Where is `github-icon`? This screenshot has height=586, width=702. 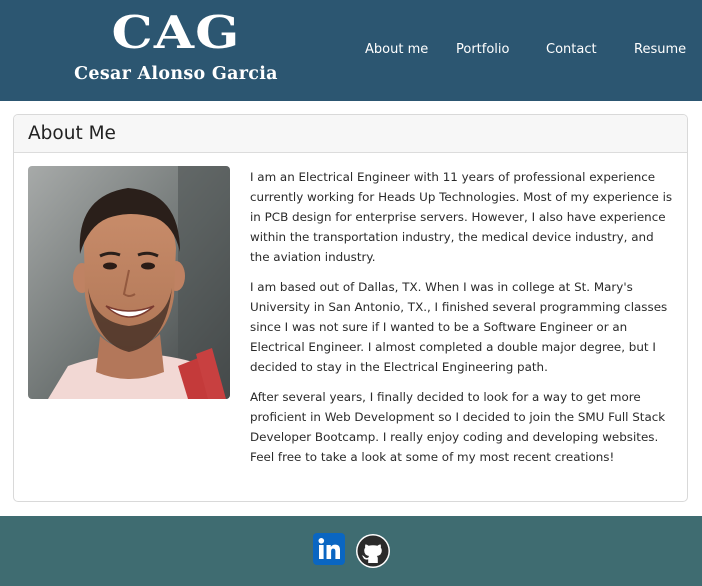 github-icon is located at coordinates (373, 551).